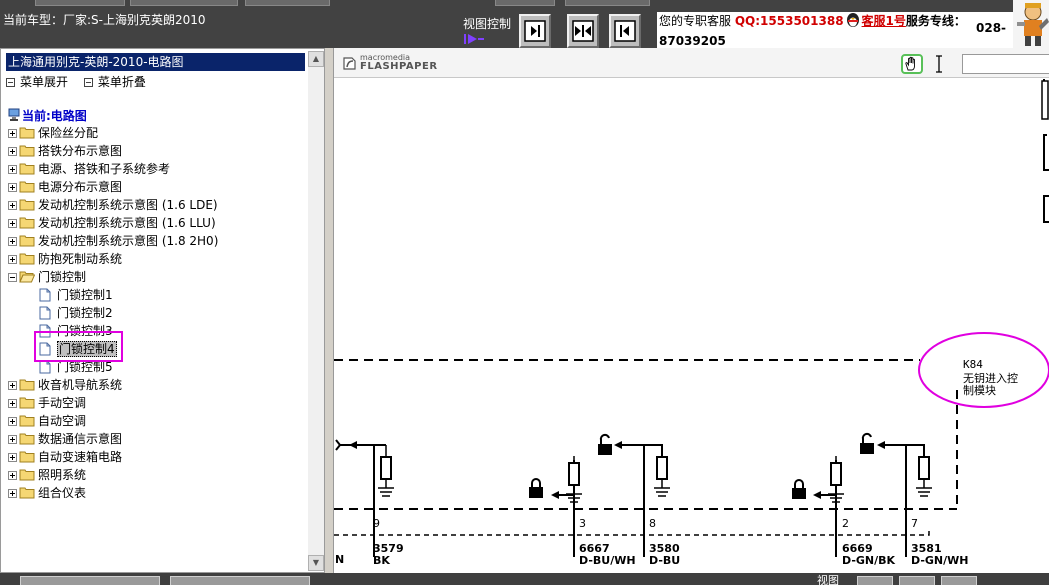 The image size is (1049, 585). What do you see at coordinates (156, 151) in the screenshot?
I see `tree-item-ground-dist: 搭铁分布示意图` at bounding box center [156, 151].